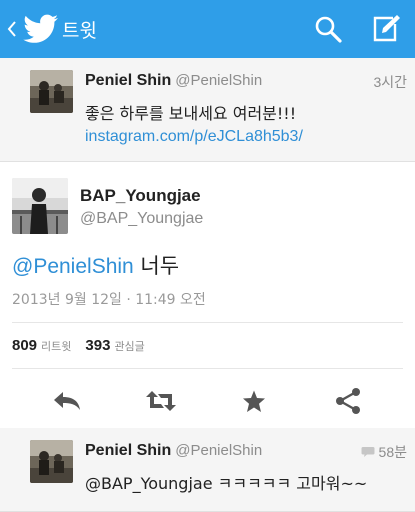 This screenshot has height=512, width=415. I want to click on page-title: 트윗, so click(79, 30).